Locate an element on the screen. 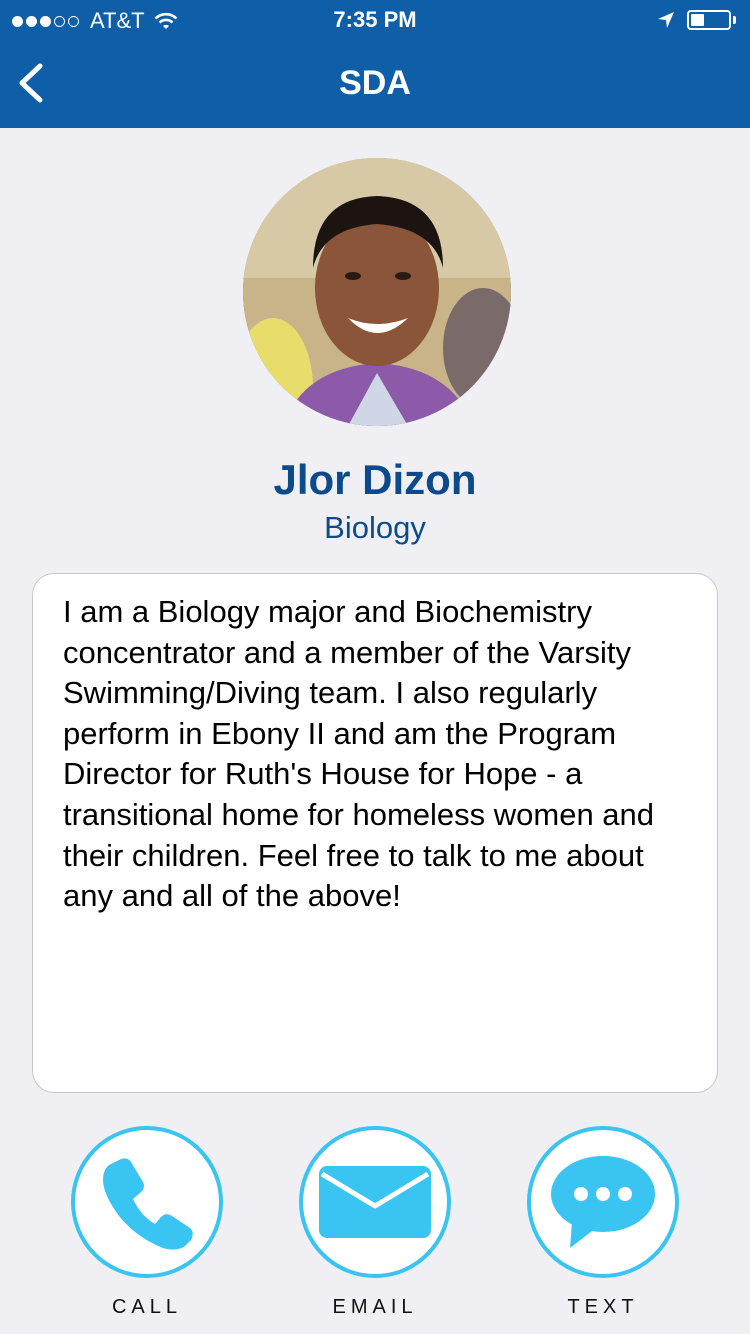 This screenshot has width=750, height=1334. status-time: 7:35 PM is located at coordinates (375, 19).